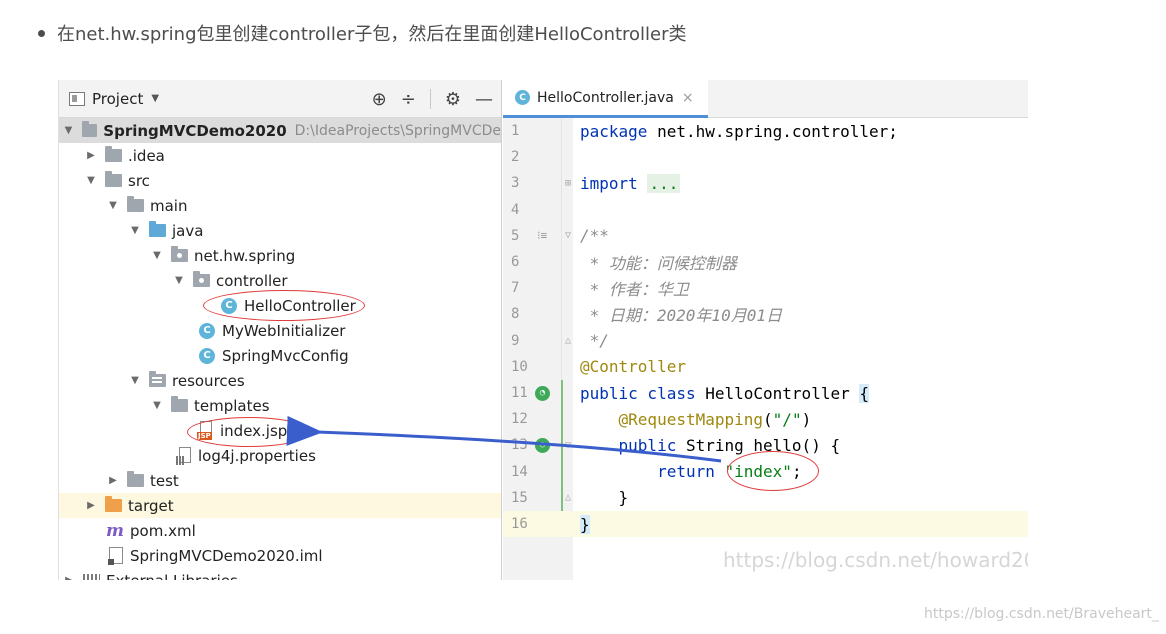 The width and height of the screenshot is (1166, 634). I want to click on line-number: 16, so click(519, 524).